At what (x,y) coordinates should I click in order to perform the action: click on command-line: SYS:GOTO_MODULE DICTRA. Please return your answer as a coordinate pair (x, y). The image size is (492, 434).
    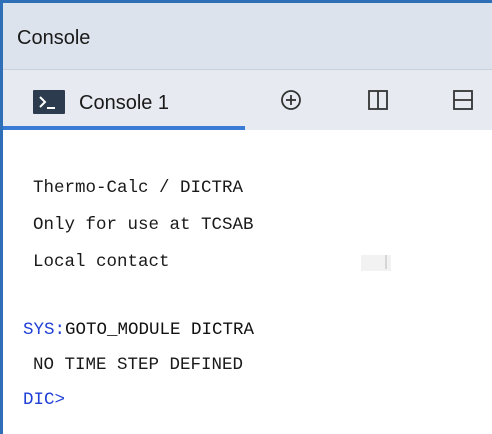
    Looking at the image, I should click on (138, 330).